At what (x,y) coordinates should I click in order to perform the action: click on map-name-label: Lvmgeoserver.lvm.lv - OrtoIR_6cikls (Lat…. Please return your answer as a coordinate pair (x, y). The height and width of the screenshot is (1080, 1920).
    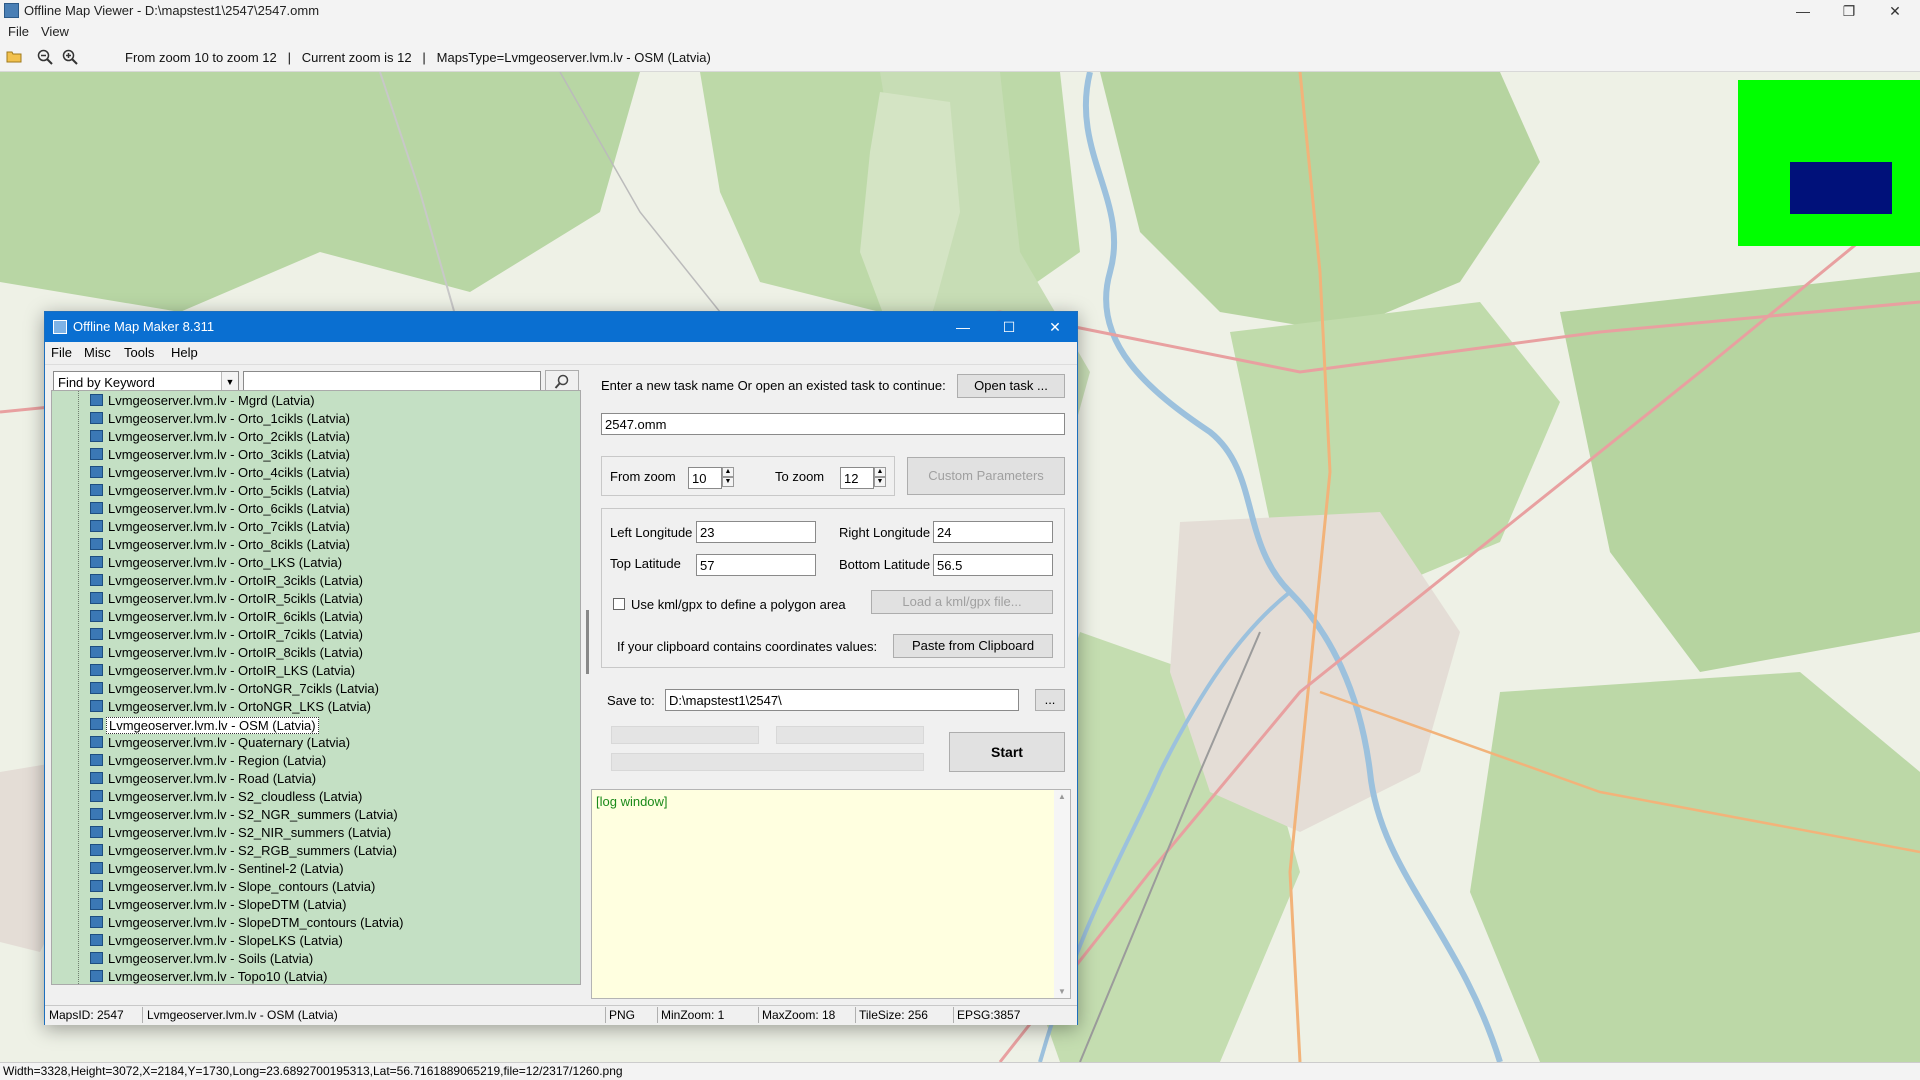
    Looking at the image, I should click on (236, 616).